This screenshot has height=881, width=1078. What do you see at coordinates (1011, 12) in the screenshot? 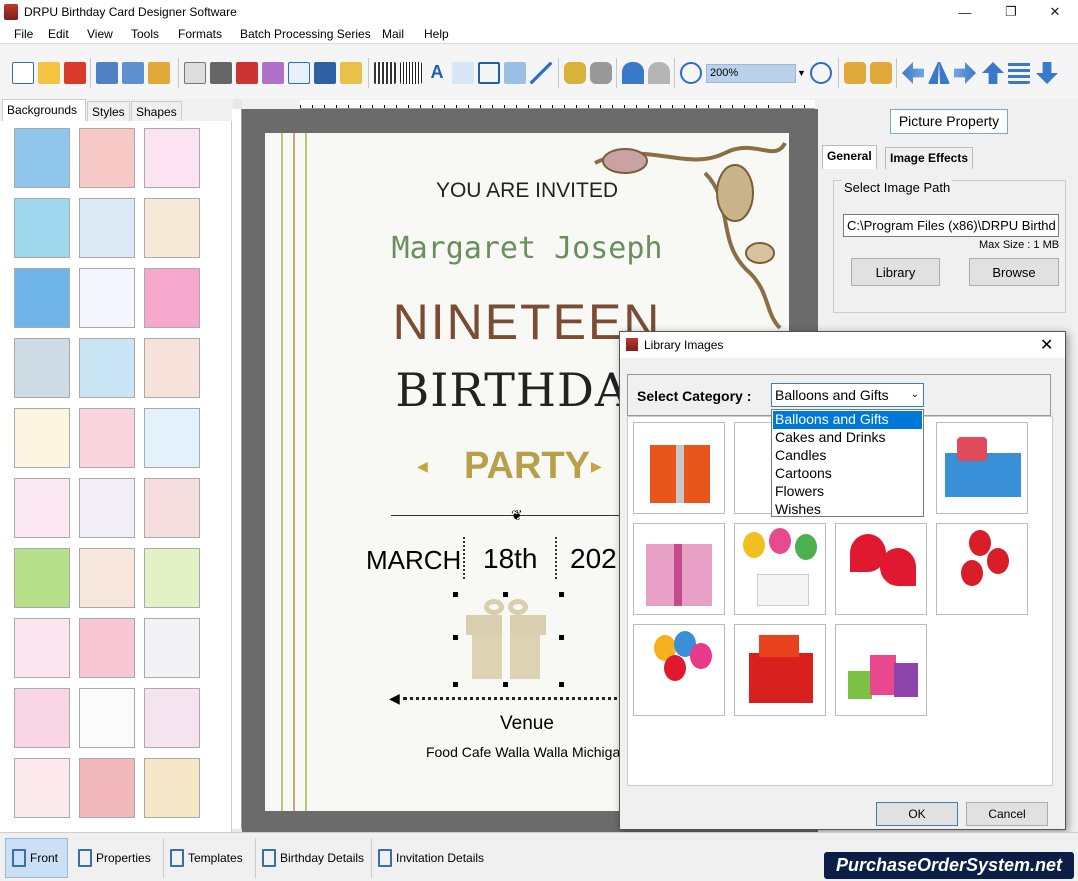
I see `maximize-button: ❐` at bounding box center [1011, 12].